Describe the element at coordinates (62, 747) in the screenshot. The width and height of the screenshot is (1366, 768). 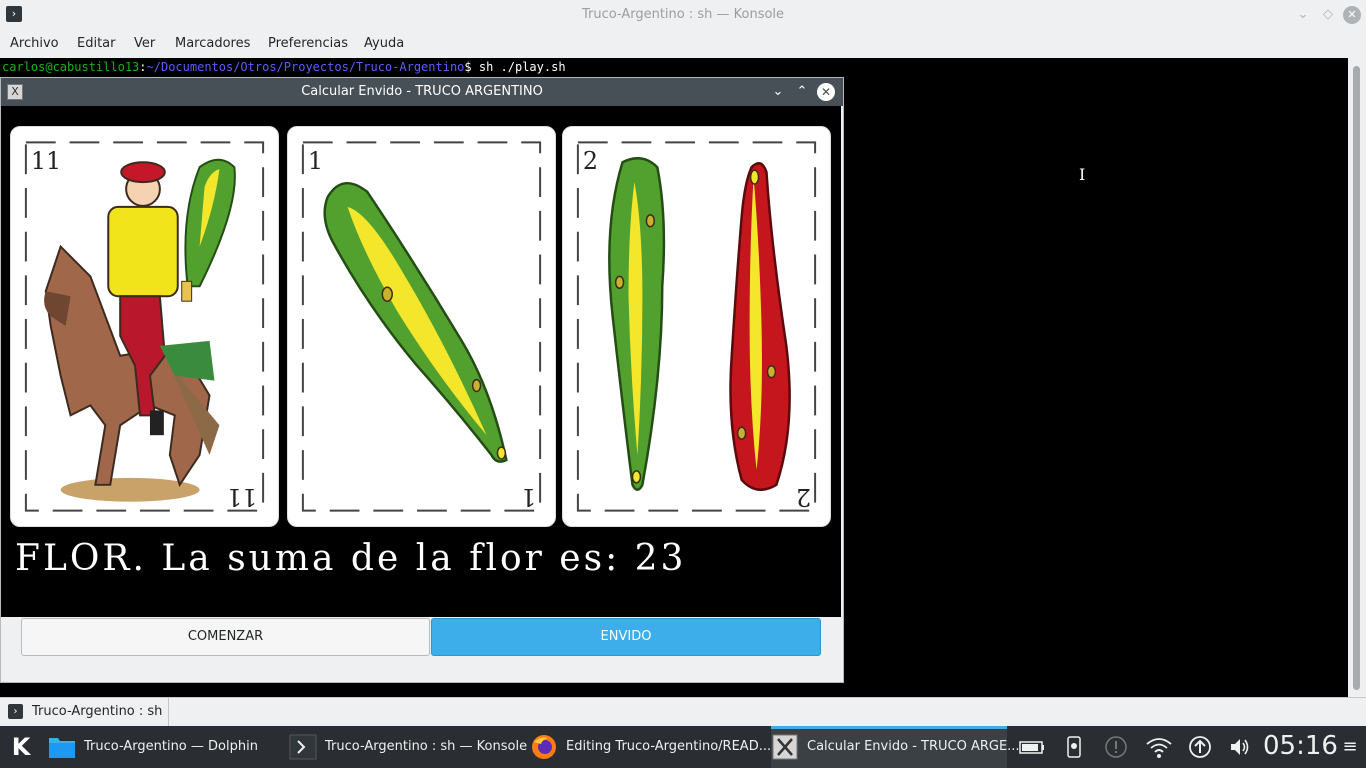
I see `folder-icon` at that location.